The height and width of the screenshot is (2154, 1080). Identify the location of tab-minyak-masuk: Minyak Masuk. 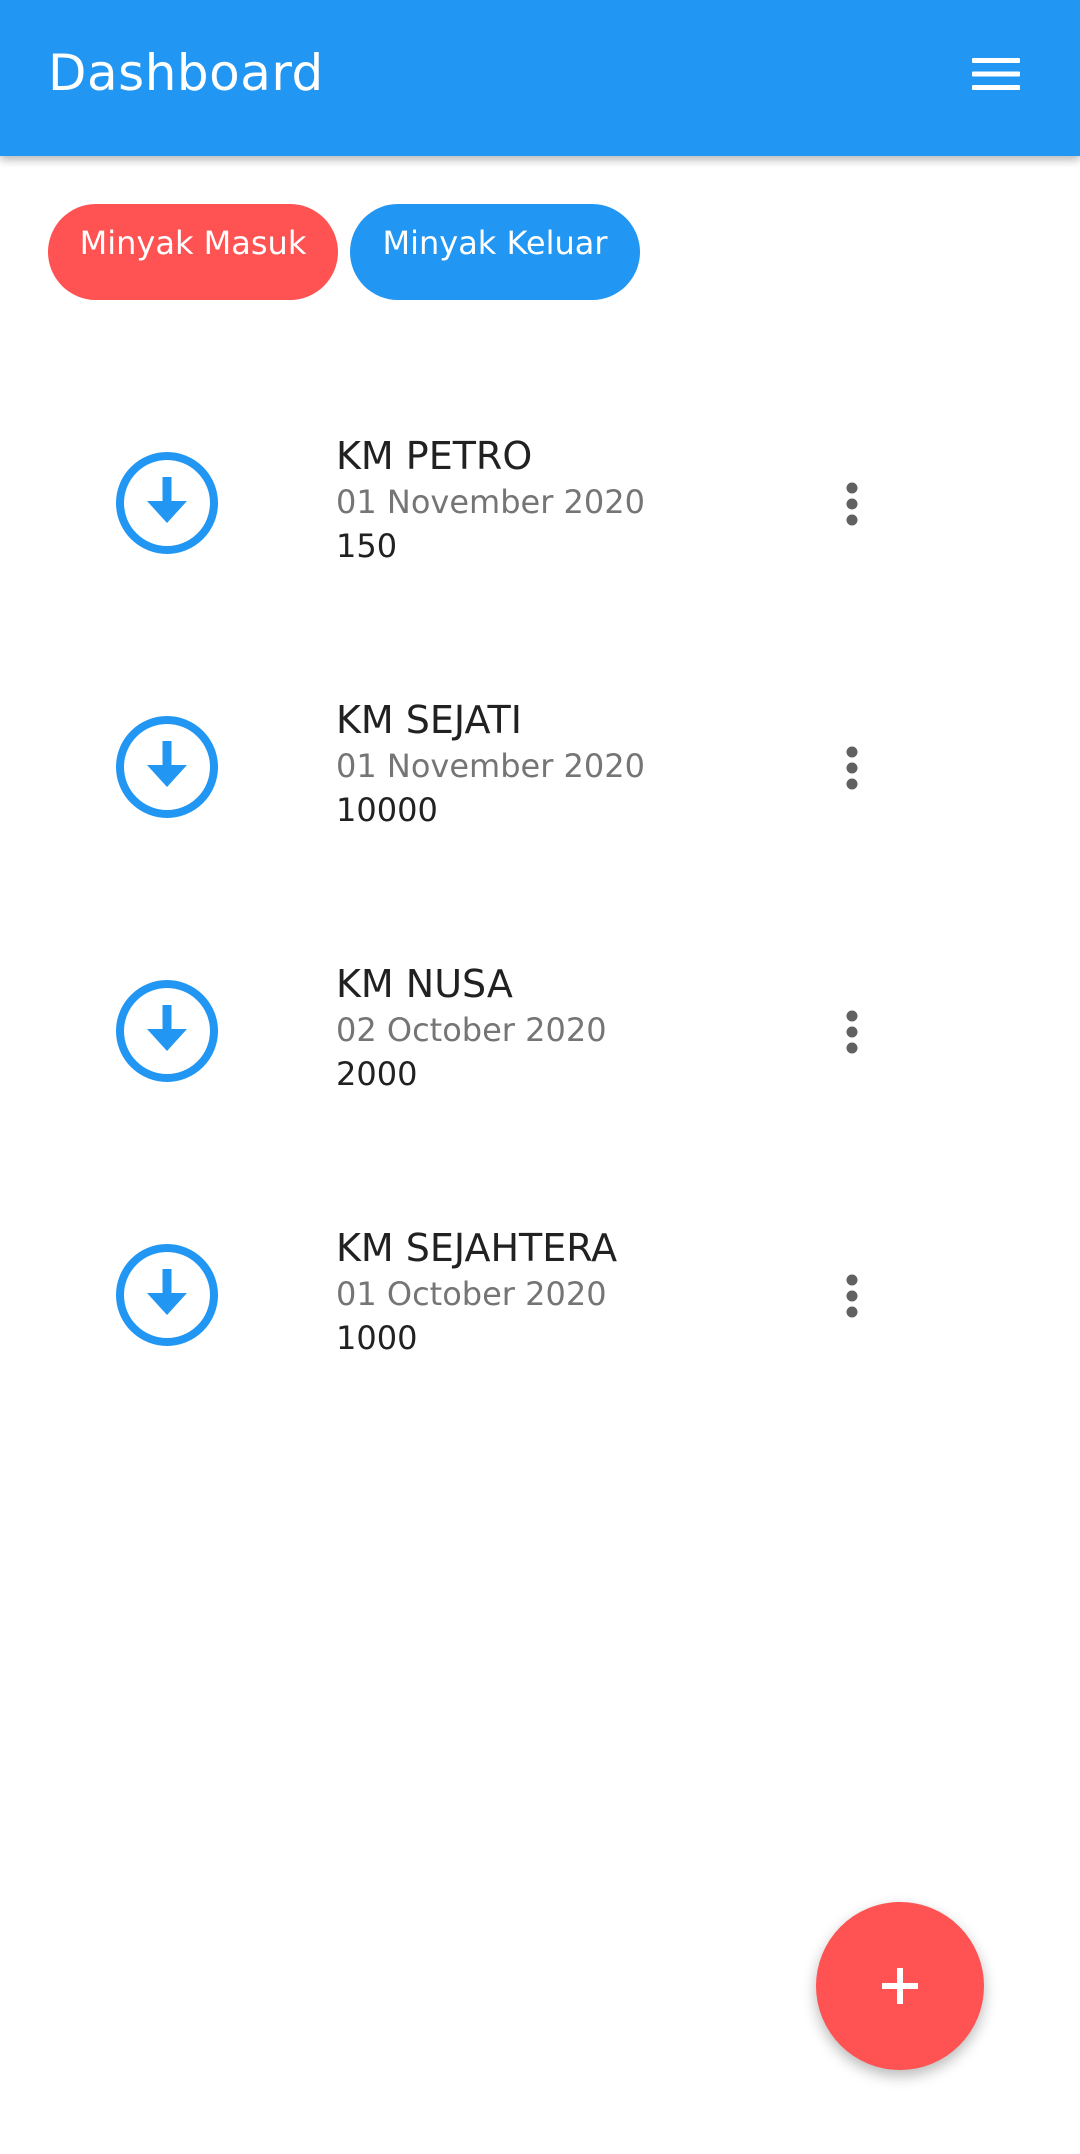
(193, 252).